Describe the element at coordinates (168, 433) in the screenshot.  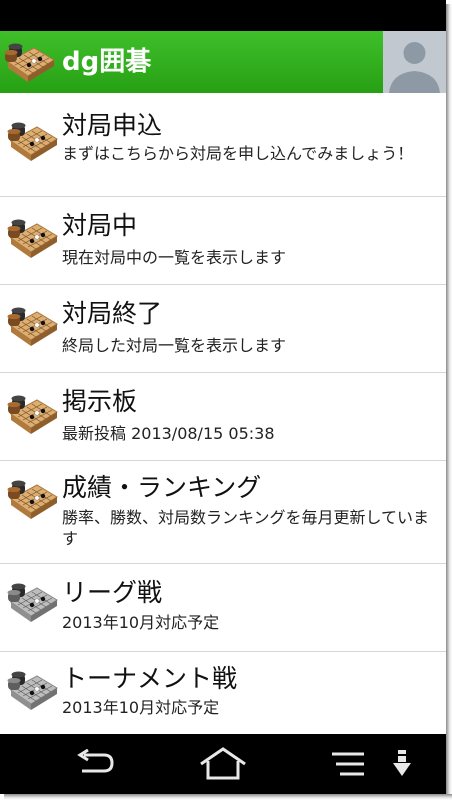
I see `menu-item-subtitle: 最新投稿 2013/08/15 05:38` at that location.